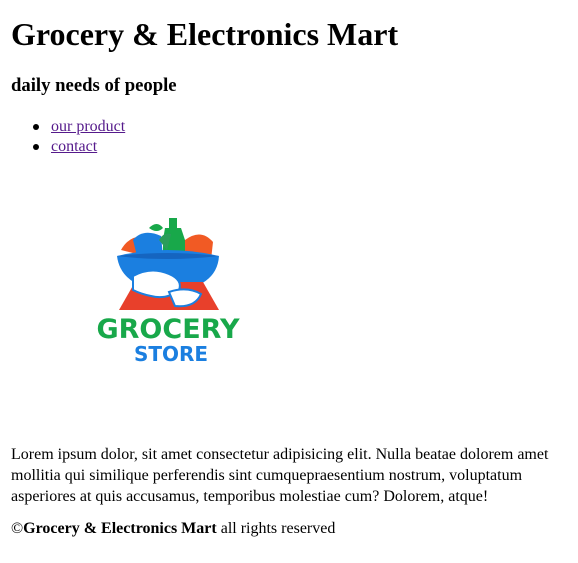 This screenshot has height=563, width=578. What do you see at coordinates (276, 528) in the screenshot?
I see `footer-suffix: all rights reserved` at bounding box center [276, 528].